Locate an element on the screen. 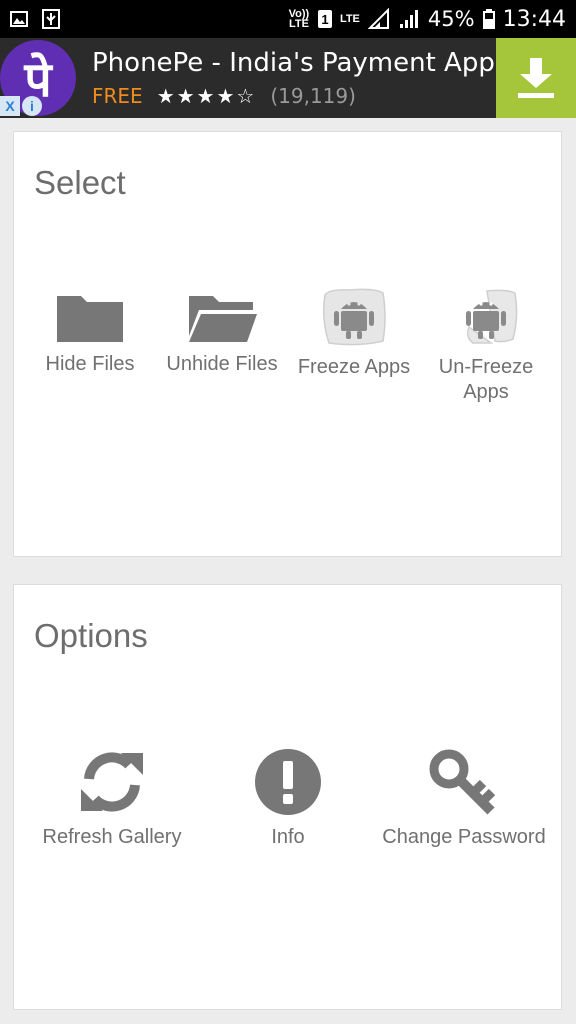 The image size is (576, 1024). freeze-apps-label: Freeze Apps is located at coordinates (354, 367).